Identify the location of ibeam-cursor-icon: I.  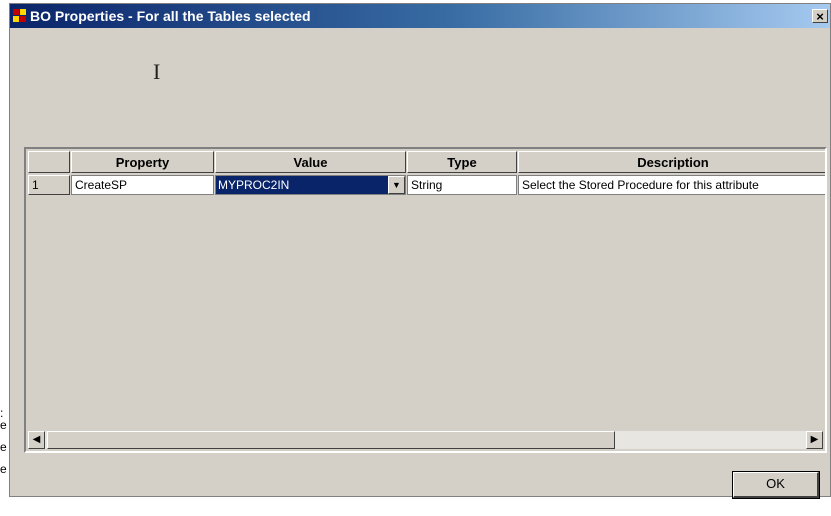
(157, 71).